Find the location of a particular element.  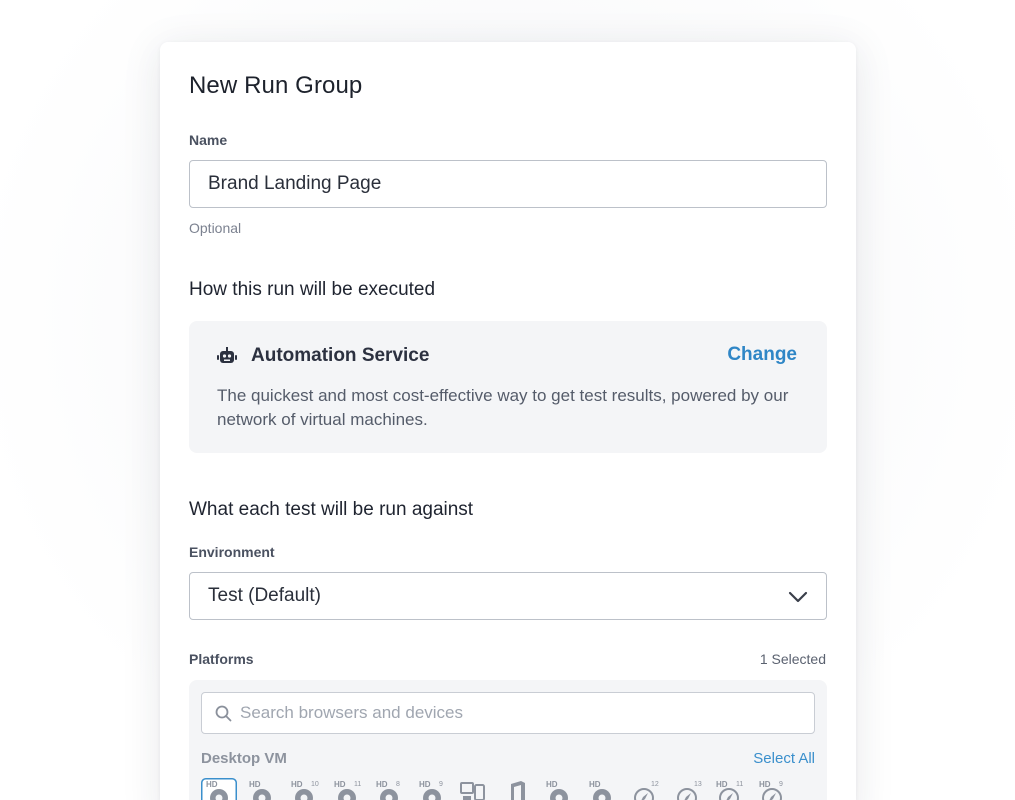

ie10-hd-icon: HD 10 is located at coordinates (304, 789).